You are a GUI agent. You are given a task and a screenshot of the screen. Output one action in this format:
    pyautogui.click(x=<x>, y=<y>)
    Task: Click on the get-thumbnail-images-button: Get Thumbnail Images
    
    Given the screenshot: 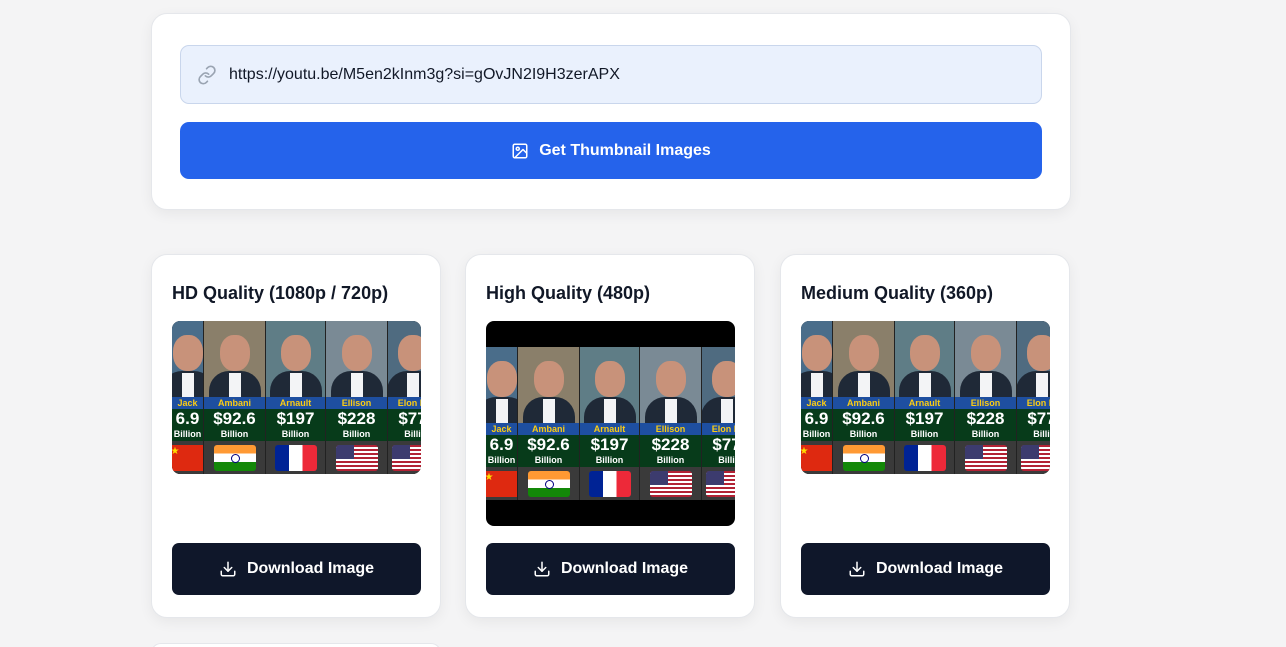 What is the action you would take?
    pyautogui.click(x=611, y=150)
    